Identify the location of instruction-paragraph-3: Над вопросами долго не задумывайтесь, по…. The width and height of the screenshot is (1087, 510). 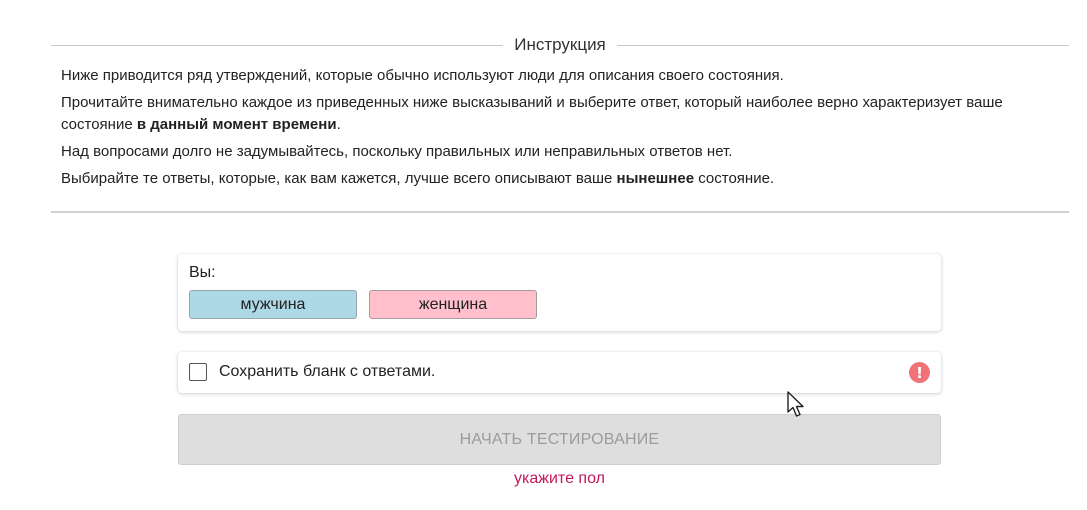
(397, 151).